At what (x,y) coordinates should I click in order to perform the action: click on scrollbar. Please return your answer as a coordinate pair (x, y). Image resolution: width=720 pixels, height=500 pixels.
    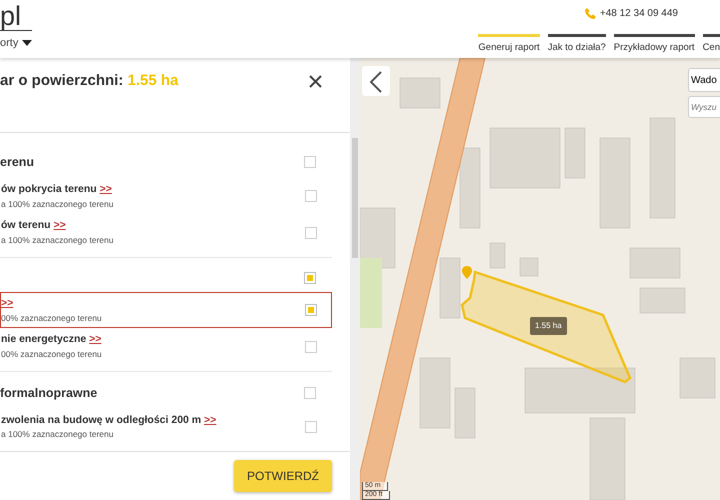
    Looking at the image, I should click on (355, 279).